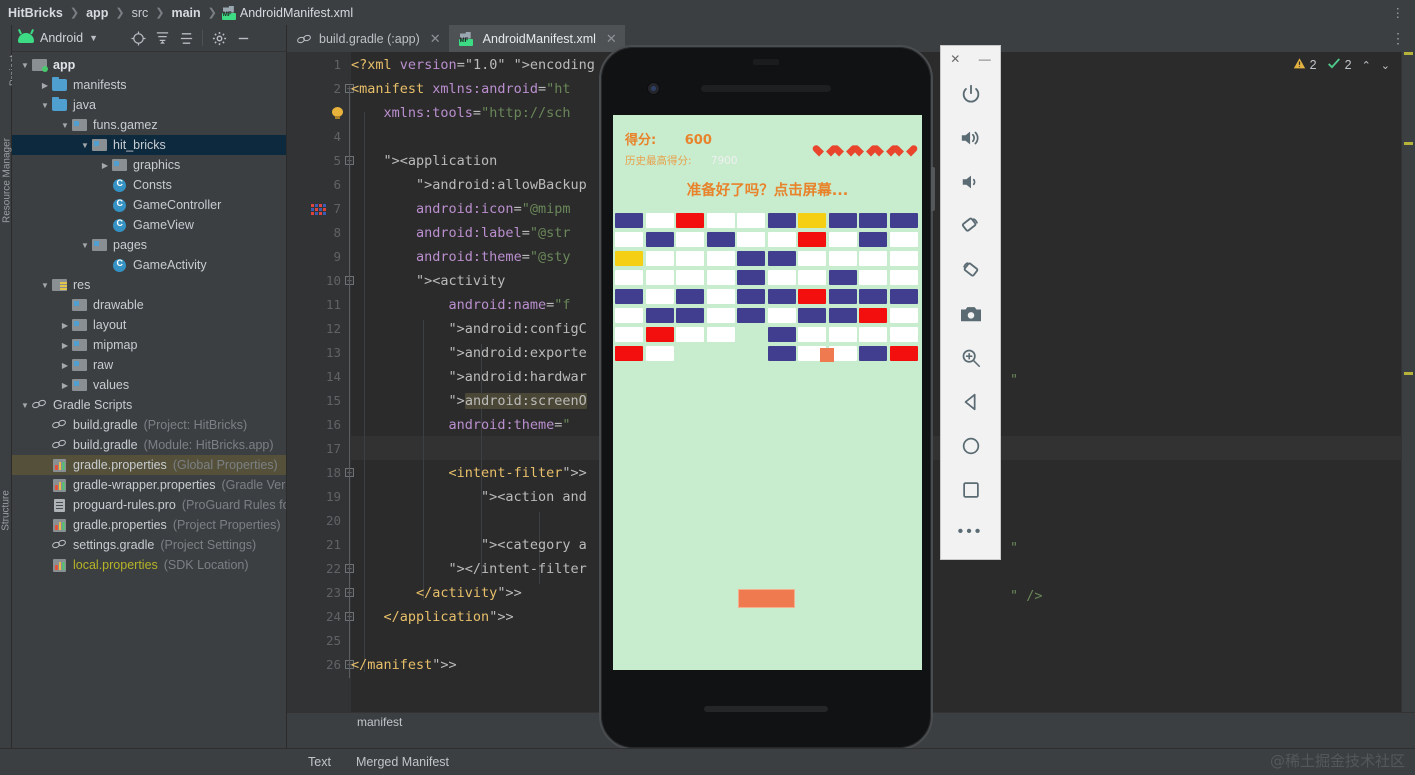 The height and width of the screenshot is (775, 1415). I want to click on editor-tab-android-manifest: AndroidManifest.xml ✕, so click(536, 38).